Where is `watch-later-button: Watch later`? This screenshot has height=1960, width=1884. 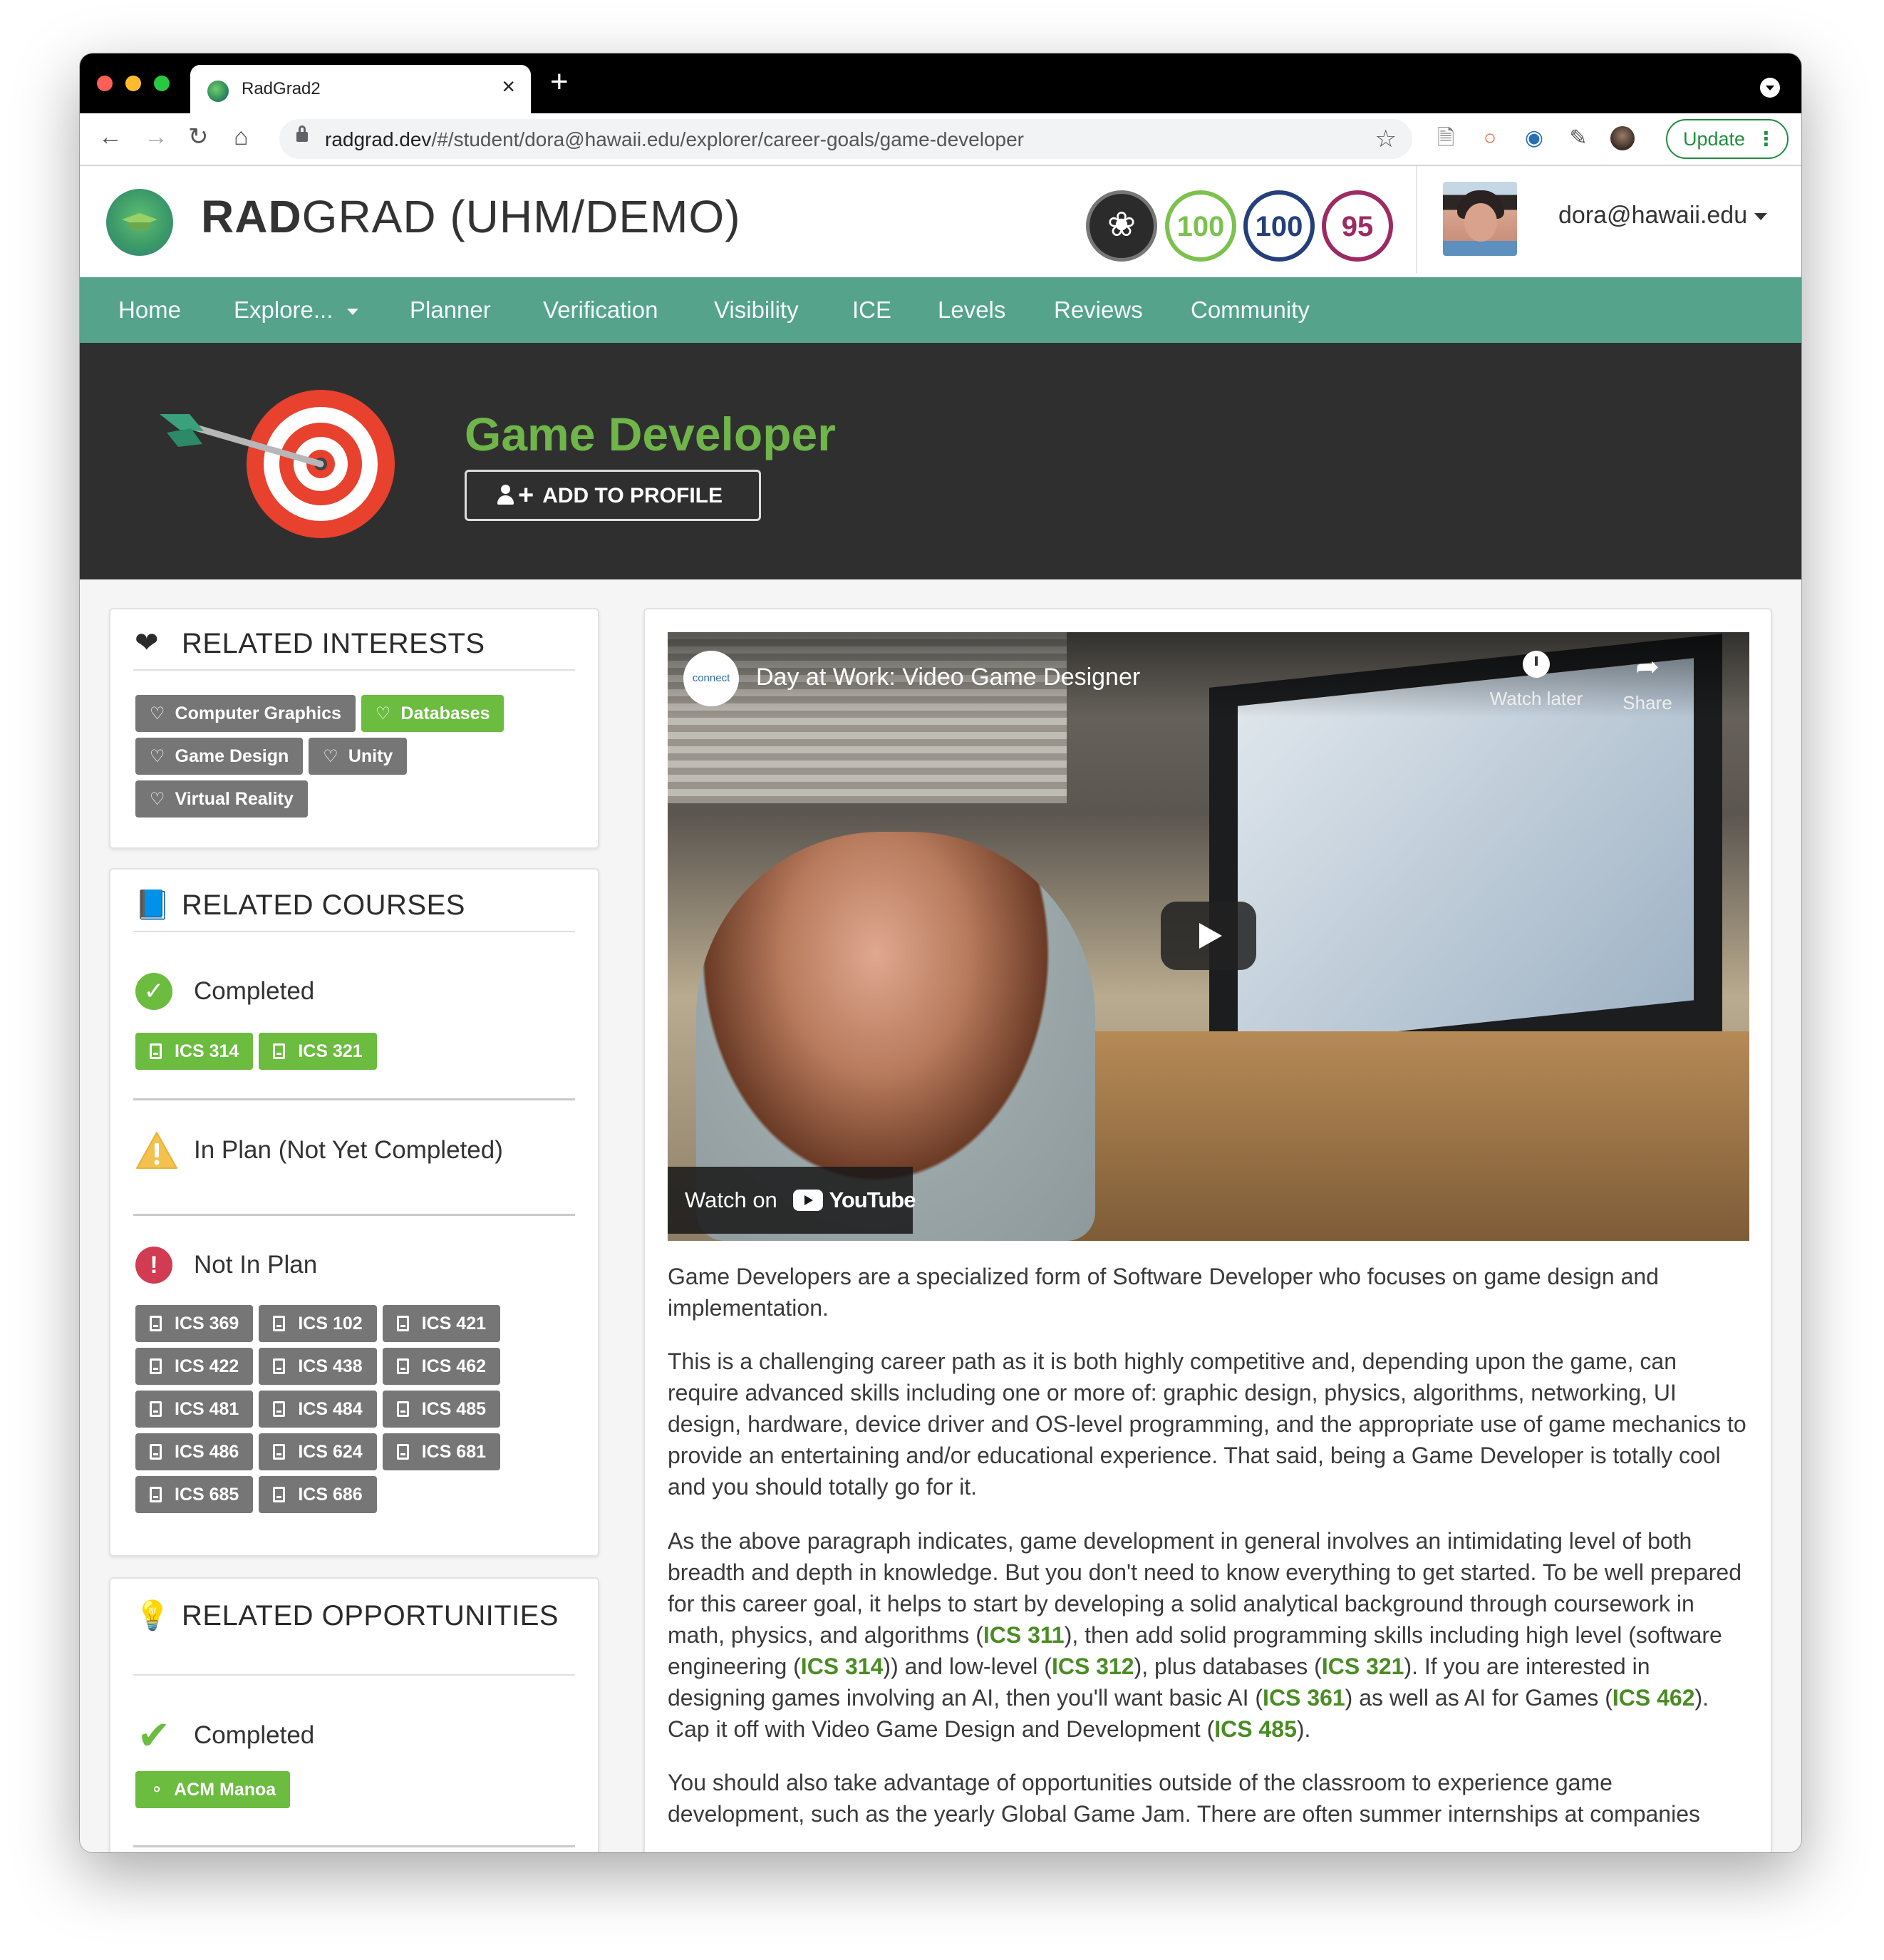 watch-later-button: Watch later is located at coordinates (1536, 680).